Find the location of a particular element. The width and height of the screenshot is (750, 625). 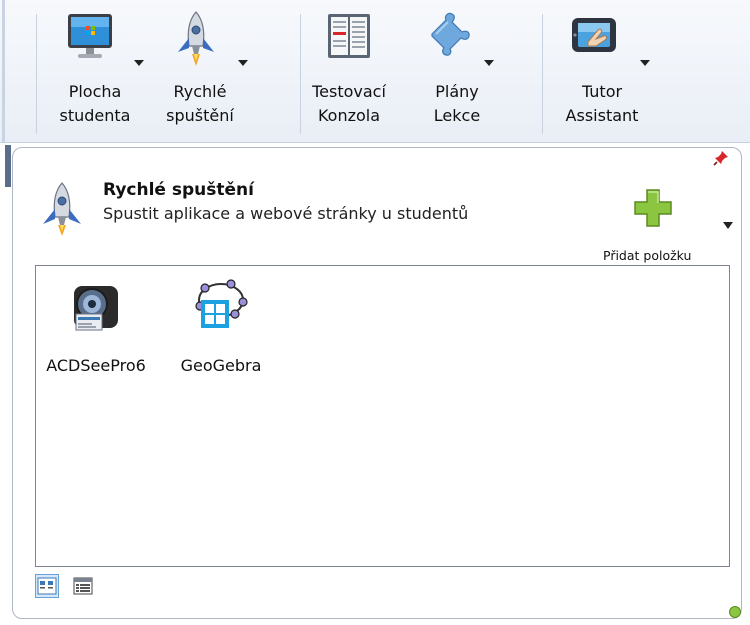

ribbon-label: Plány is located at coordinates (457, 91).